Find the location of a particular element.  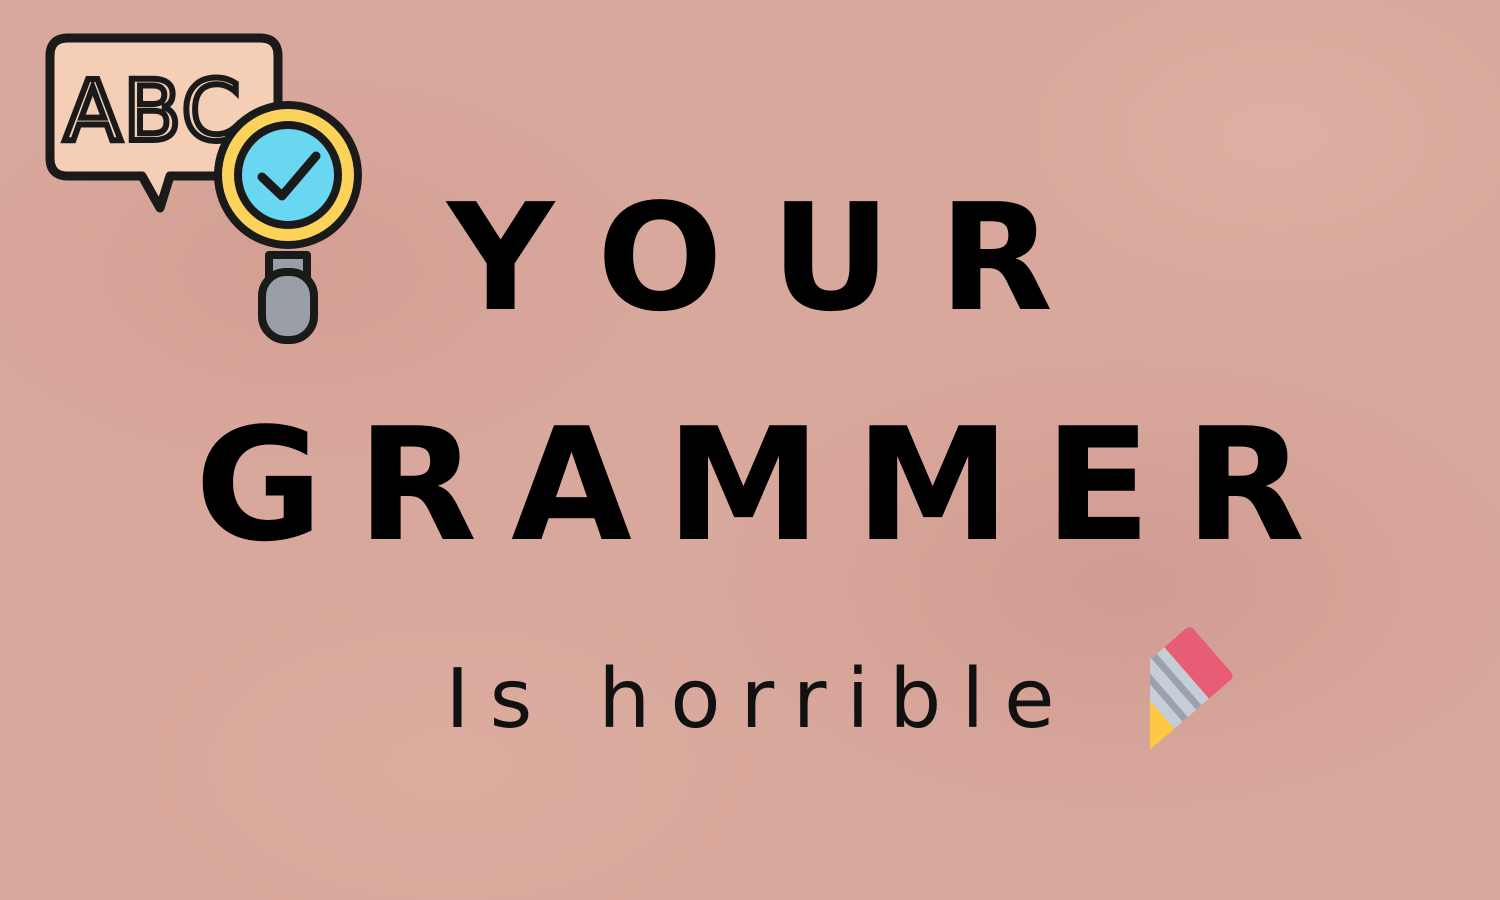

pencil-graphic is located at coordinates (1107, 739).